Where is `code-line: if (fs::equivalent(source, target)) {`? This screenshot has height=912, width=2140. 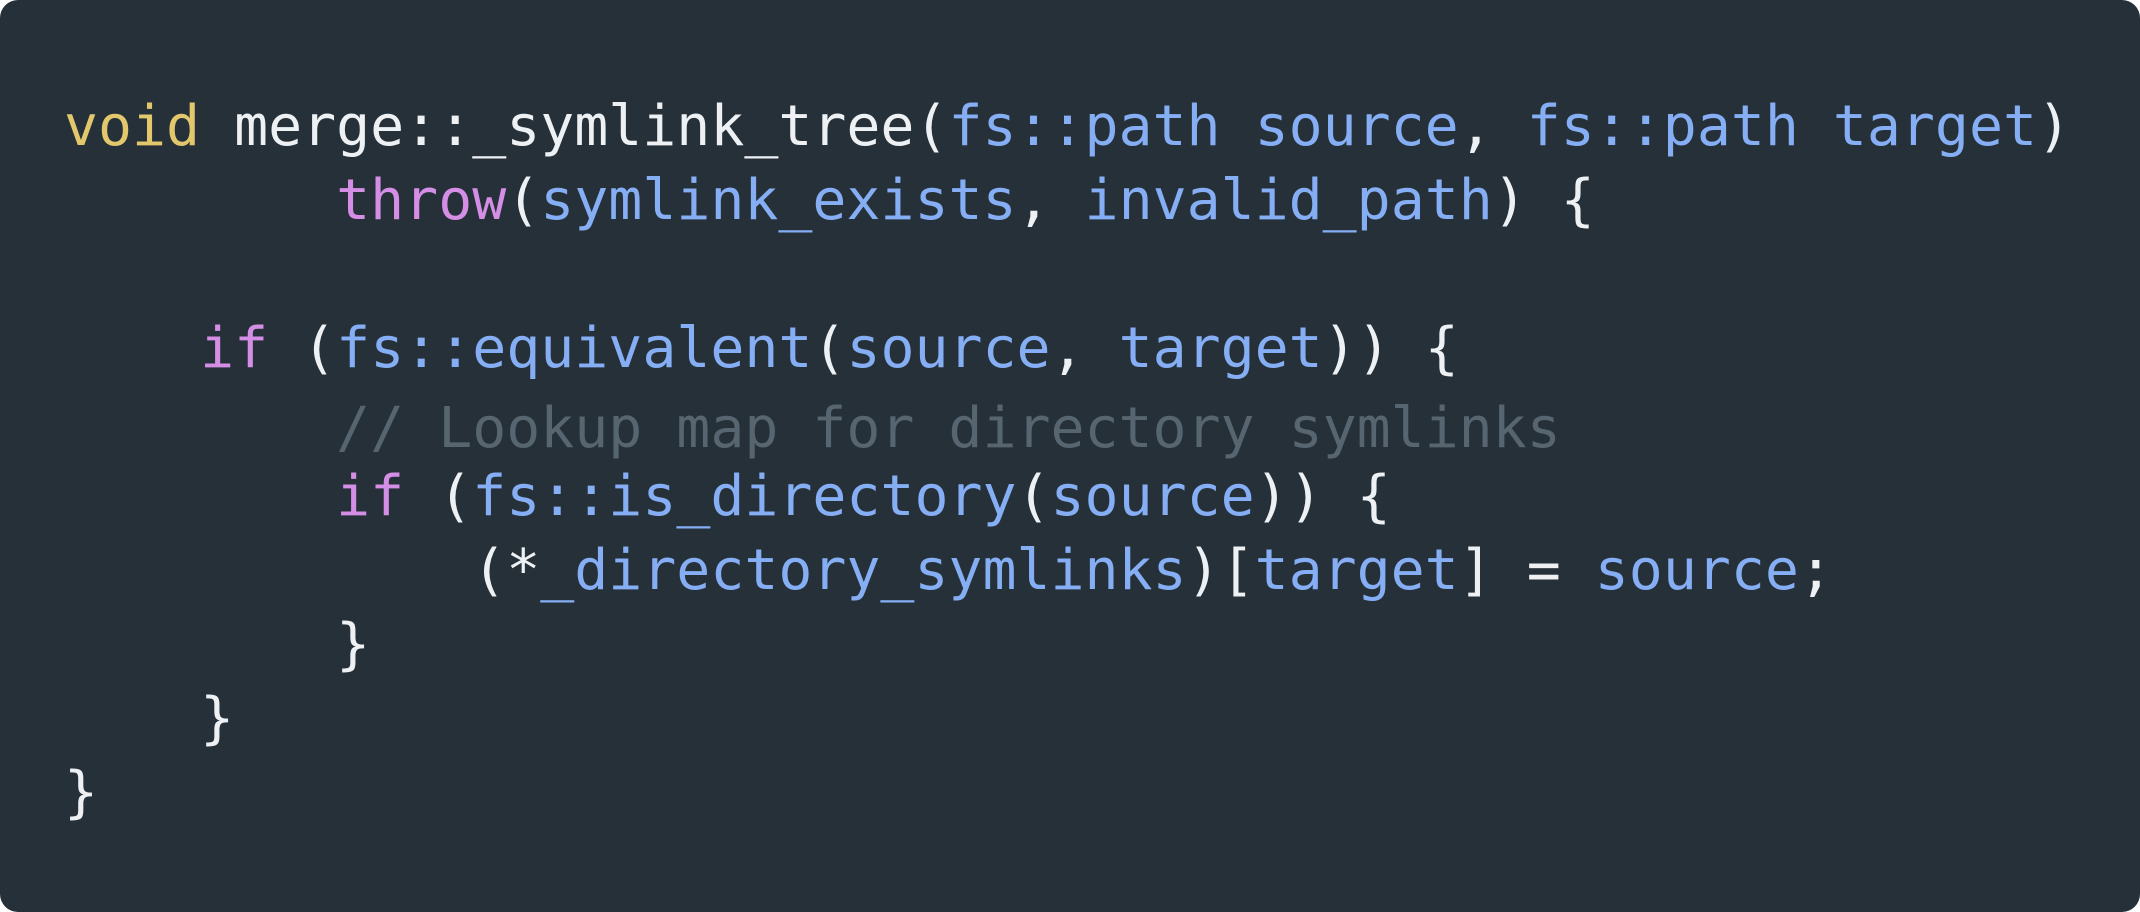 code-line: if (fs::equivalent(source, target)) { is located at coordinates (1067, 349).